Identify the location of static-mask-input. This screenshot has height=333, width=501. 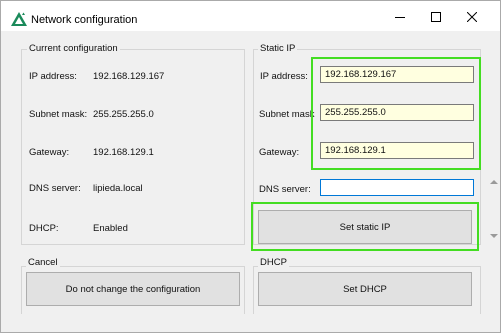
(397, 112).